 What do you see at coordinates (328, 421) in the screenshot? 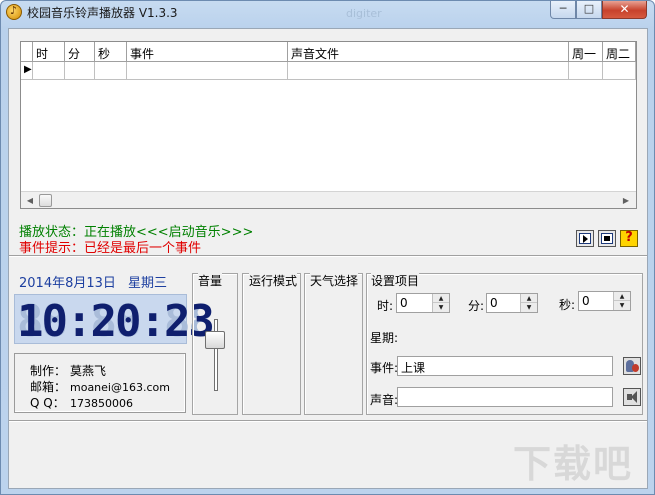
I see `bottom-divider` at bounding box center [328, 421].